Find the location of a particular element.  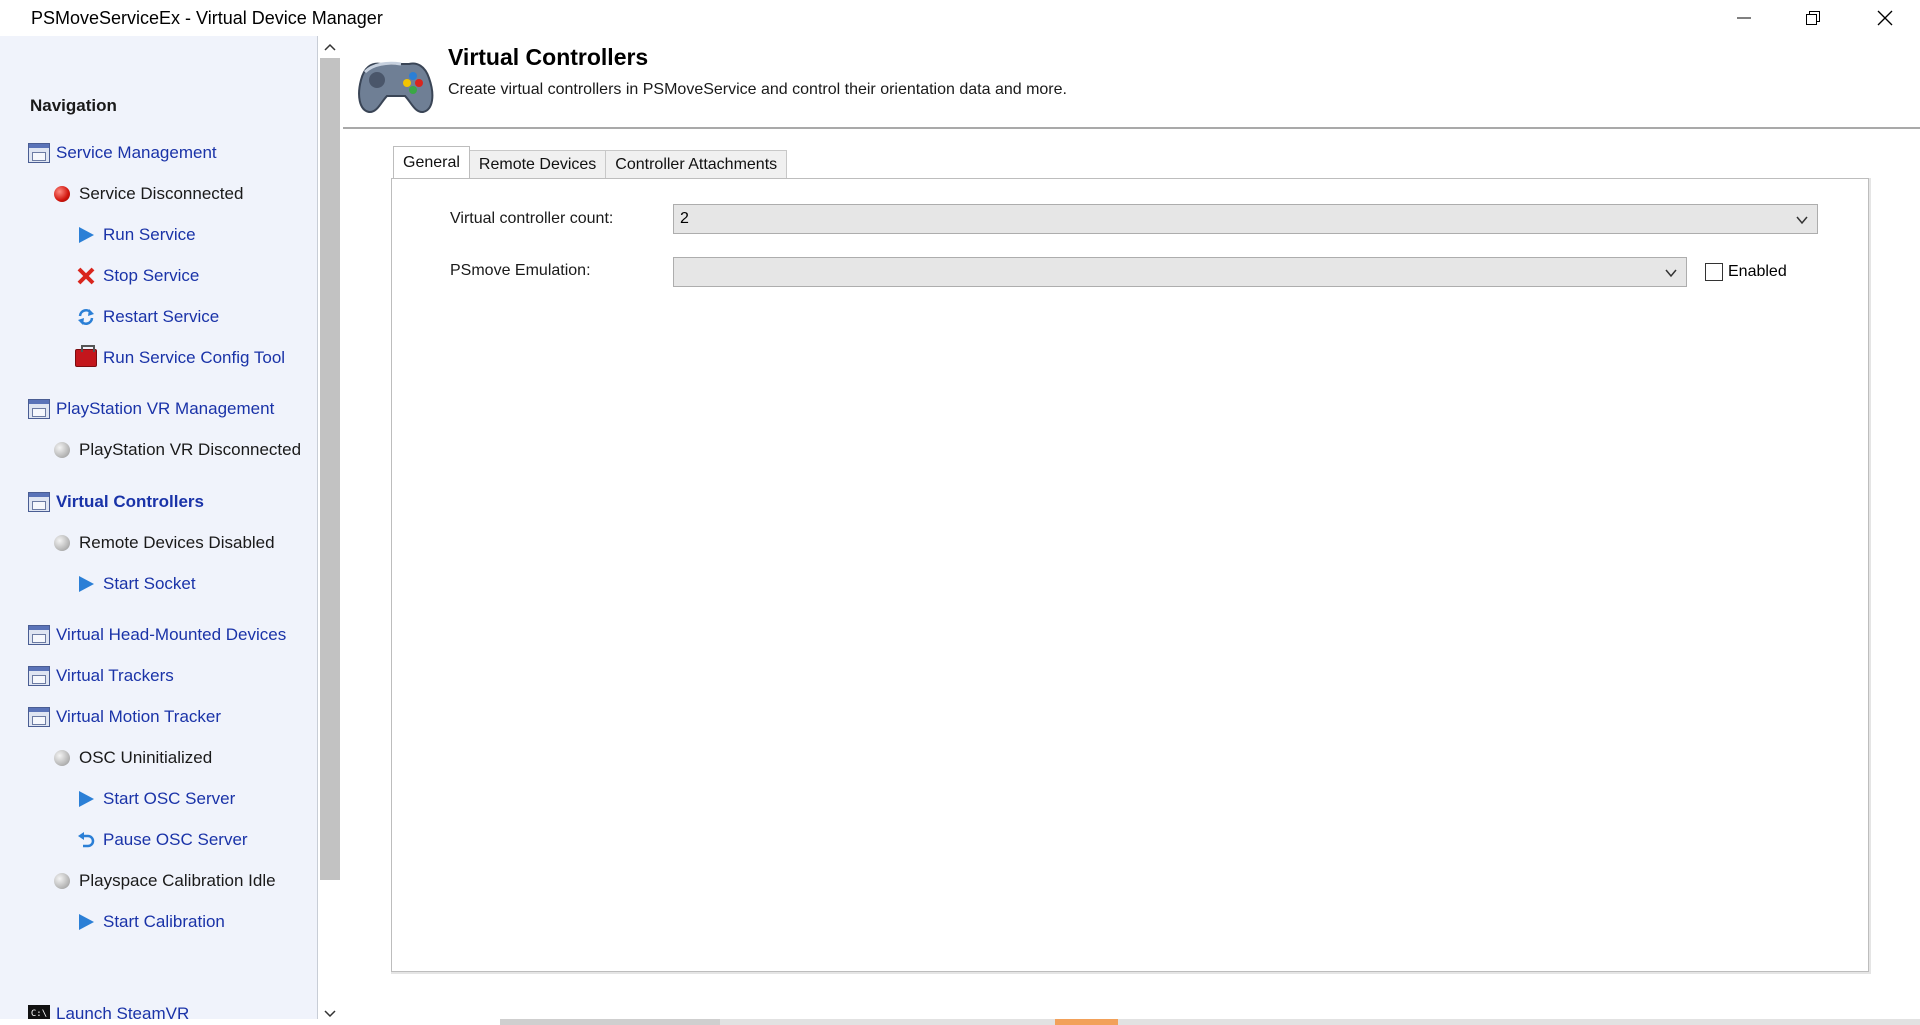

status-label: OSC Uninitialized is located at coordinates (146, 757).